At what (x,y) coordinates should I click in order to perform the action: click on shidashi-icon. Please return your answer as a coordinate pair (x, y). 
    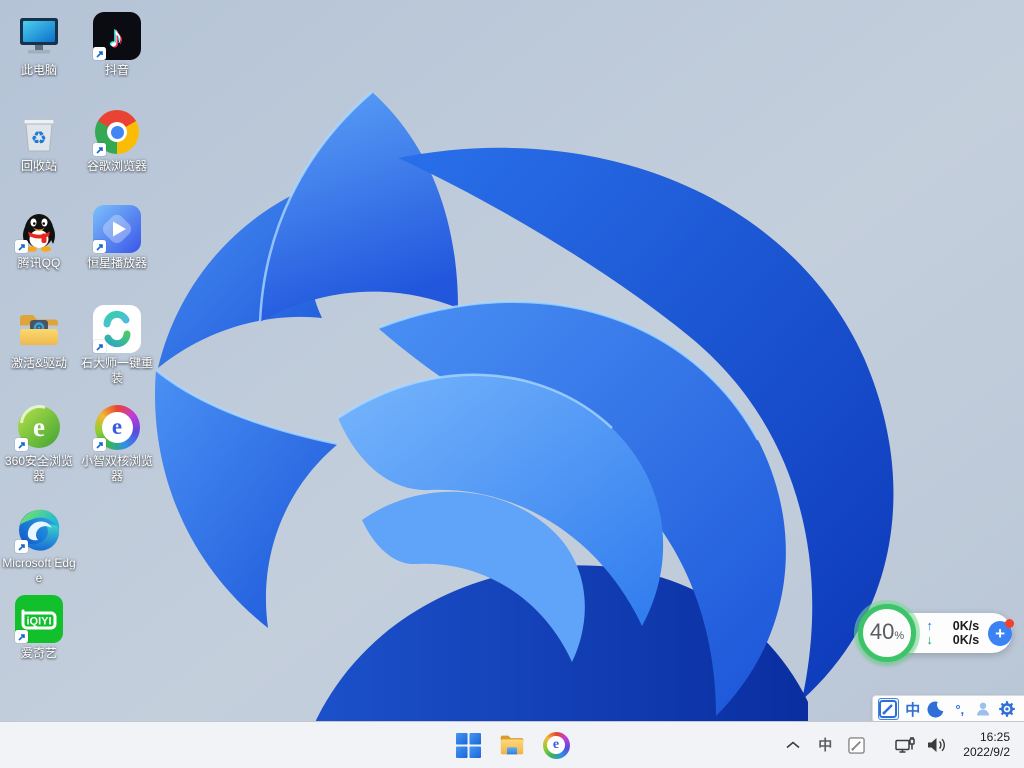
    Looking at the image, I should click on (117, 329).